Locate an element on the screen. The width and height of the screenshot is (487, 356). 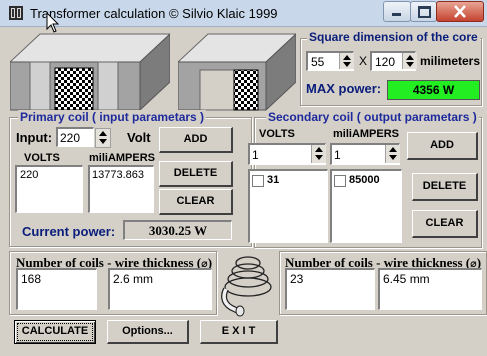
maximize-icon is located at coordinates (424, 12).